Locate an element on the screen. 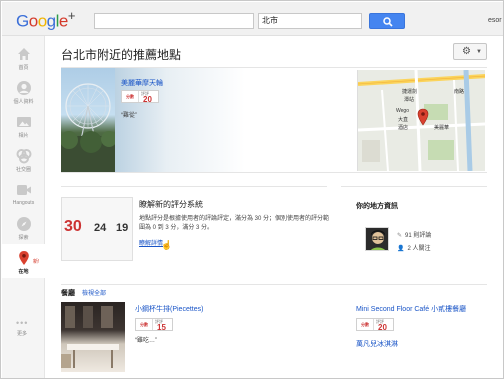  ferris-wheel-image is located at coordinates (89, 127).